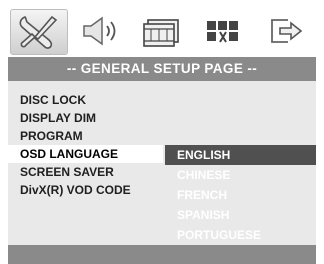 This screenshot has width=324, height=264. Describe the element at coordinates (240, 215) in the screenshot. I see `option-spanish: SPANISH` at that location.